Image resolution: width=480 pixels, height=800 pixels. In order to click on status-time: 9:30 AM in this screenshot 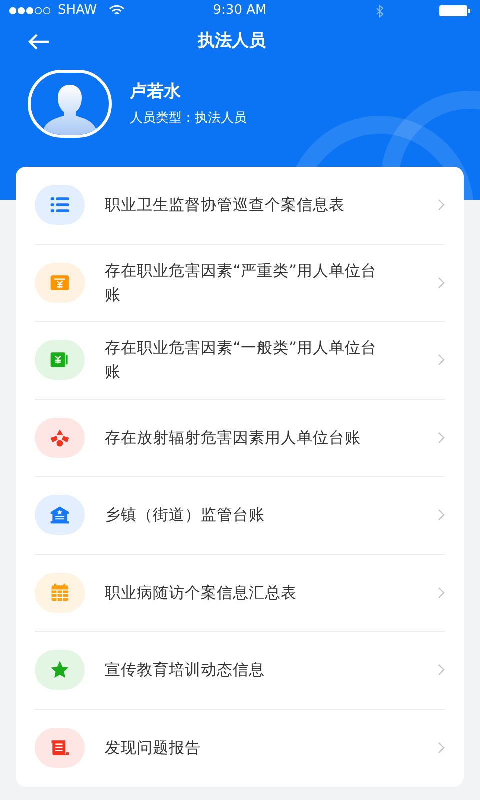, I will do `click(240, 11)`.